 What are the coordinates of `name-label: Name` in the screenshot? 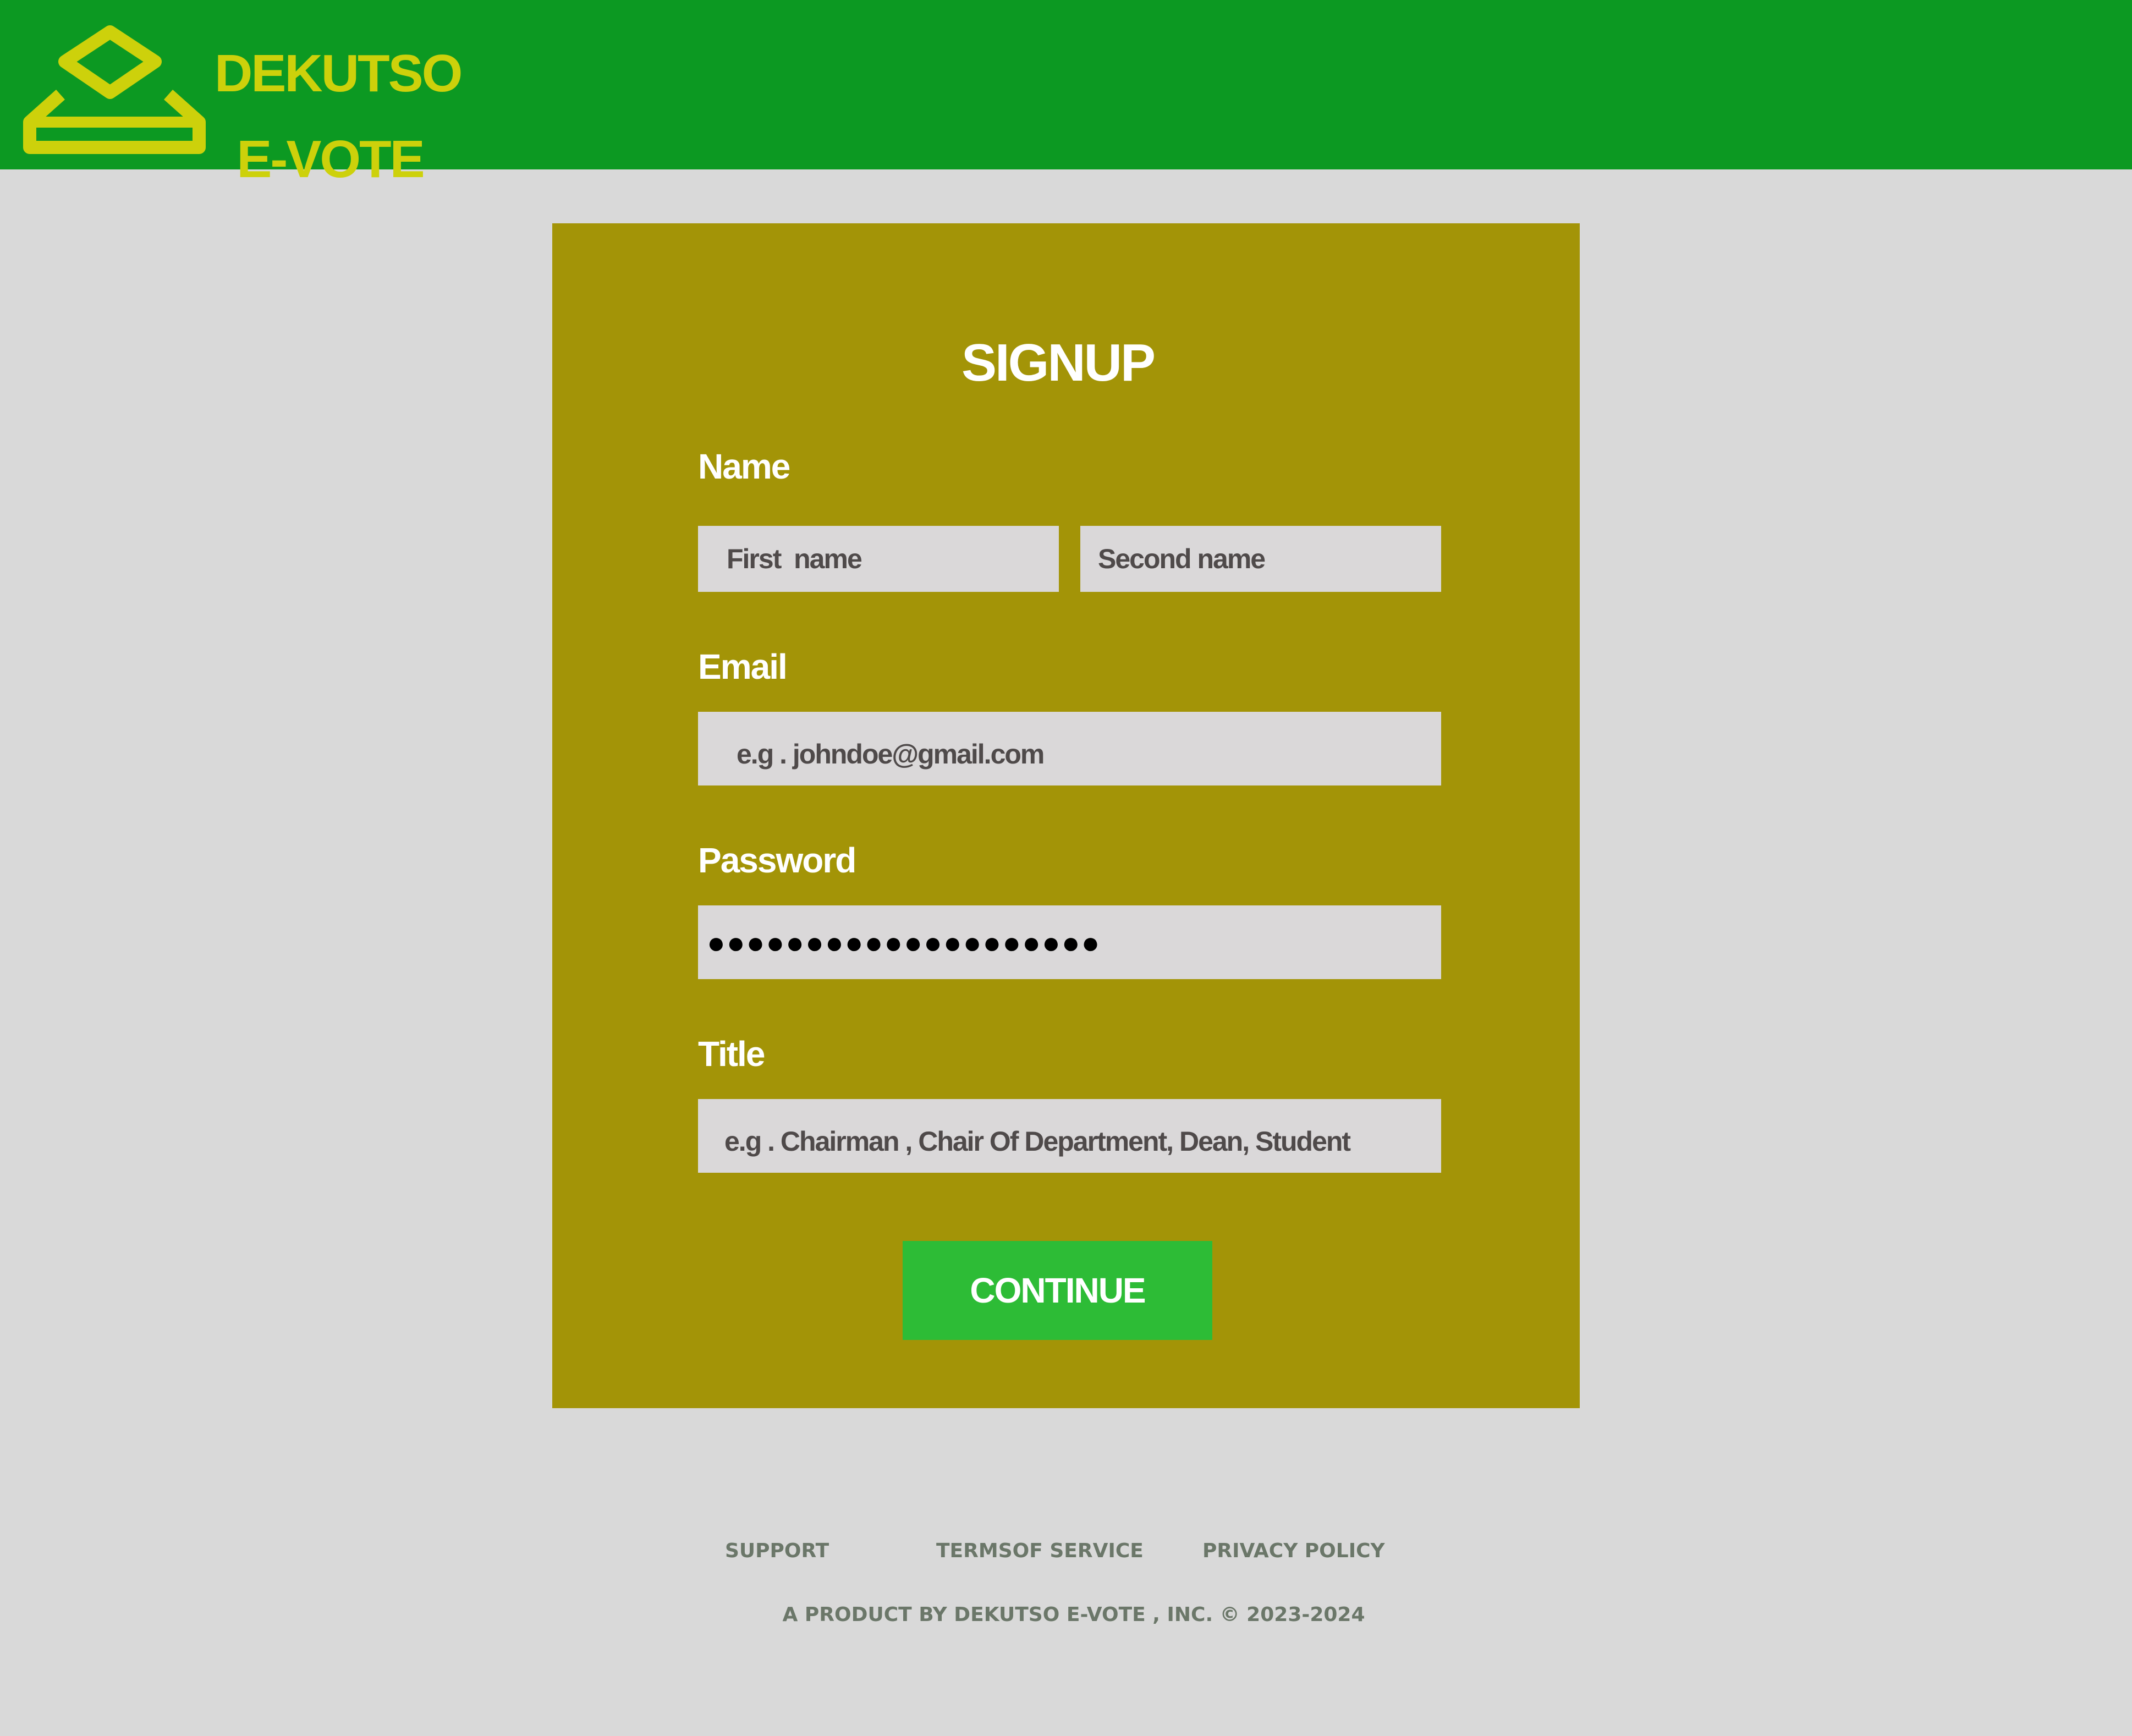 It's located at (744, 466).